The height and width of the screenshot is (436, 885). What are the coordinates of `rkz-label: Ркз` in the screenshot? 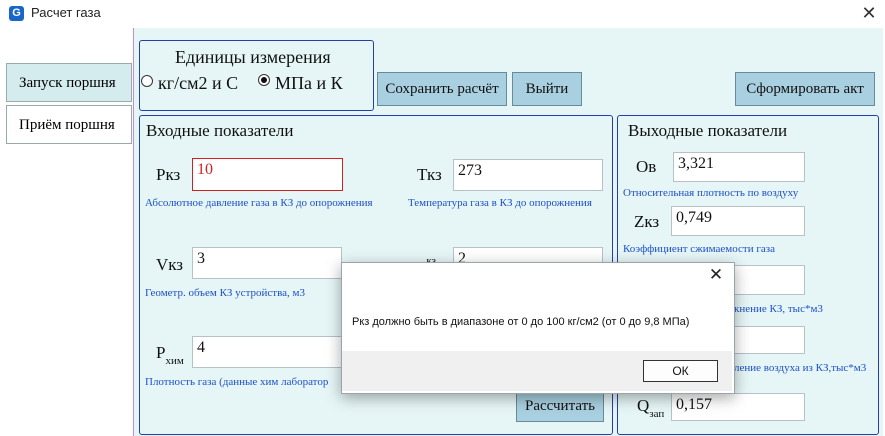 It's located at (168, 174).